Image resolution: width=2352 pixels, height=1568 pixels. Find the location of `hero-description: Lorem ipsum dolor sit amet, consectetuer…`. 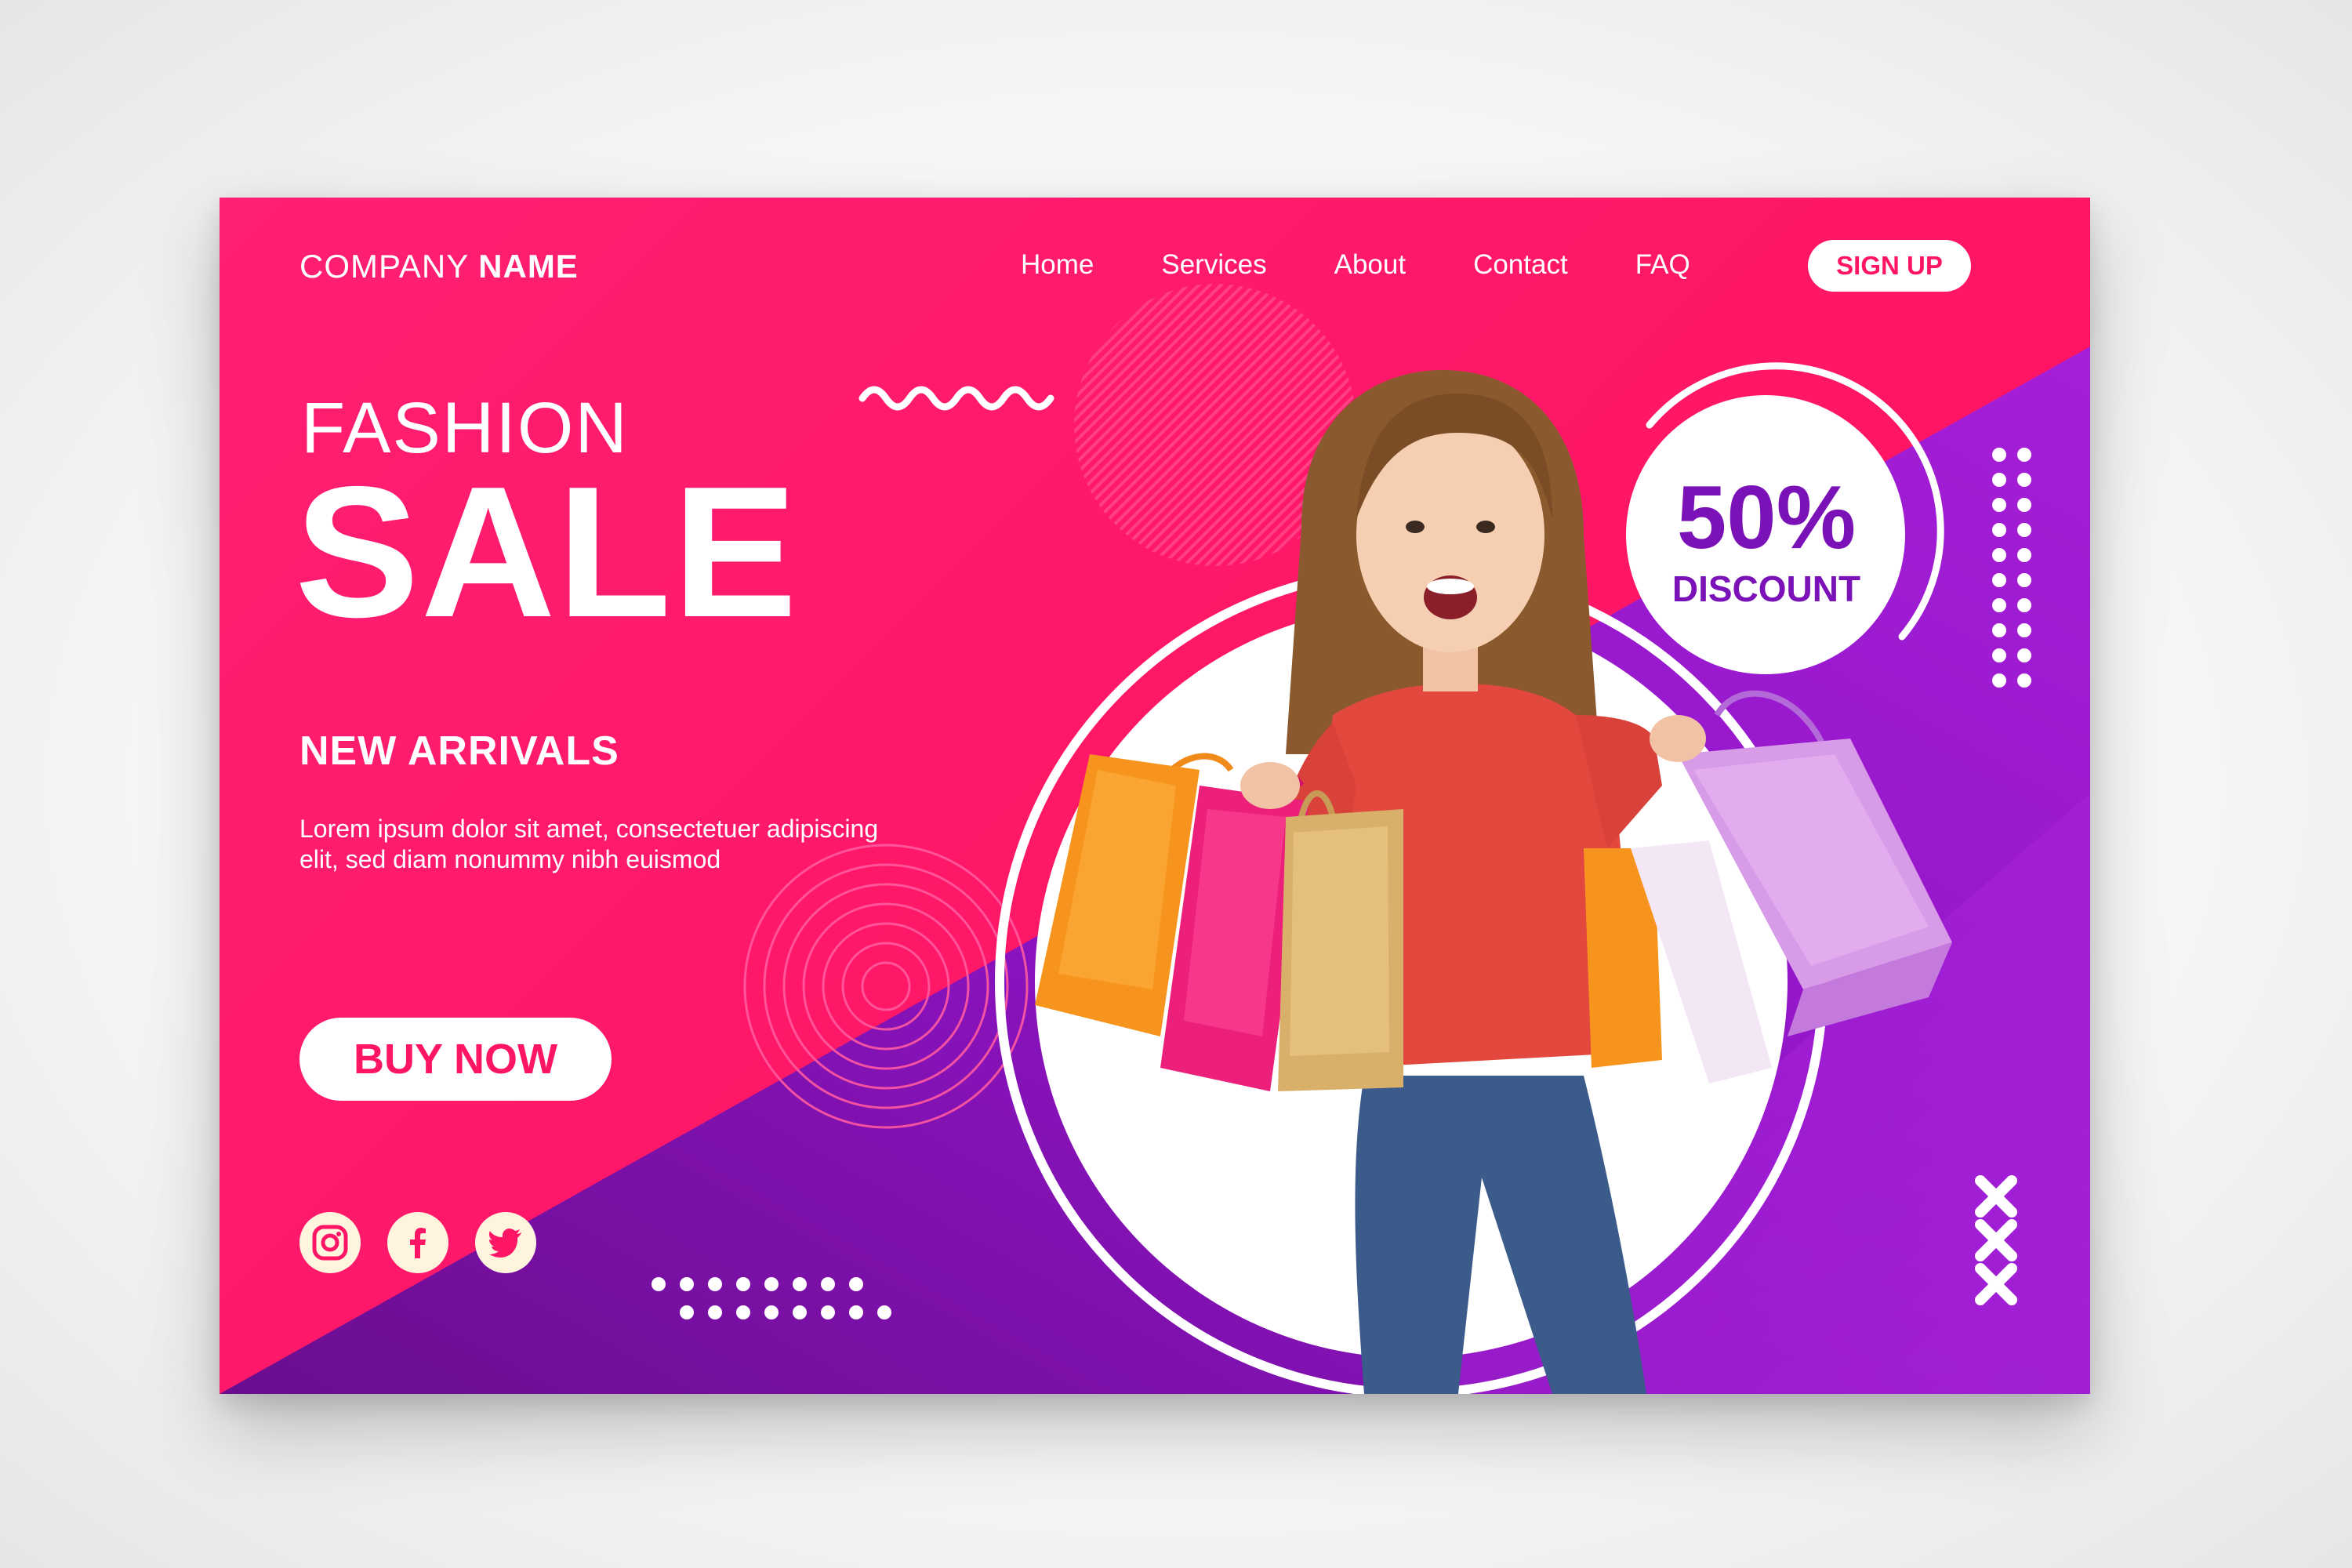

hero-description: Lorem ipsum dolor sit amet, consectetuer… is located at coordinates (589, 844).